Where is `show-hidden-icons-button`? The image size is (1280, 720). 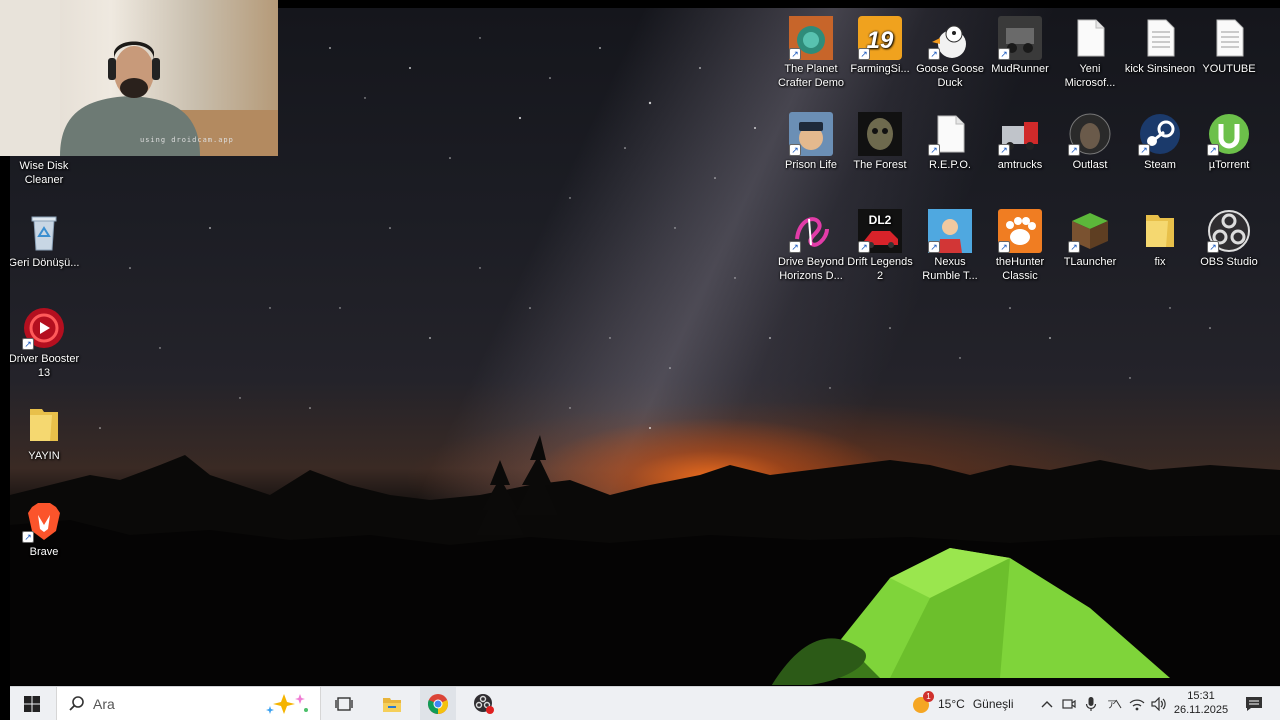 show-hidden-icons-button is located at coordinates (1047, 703).